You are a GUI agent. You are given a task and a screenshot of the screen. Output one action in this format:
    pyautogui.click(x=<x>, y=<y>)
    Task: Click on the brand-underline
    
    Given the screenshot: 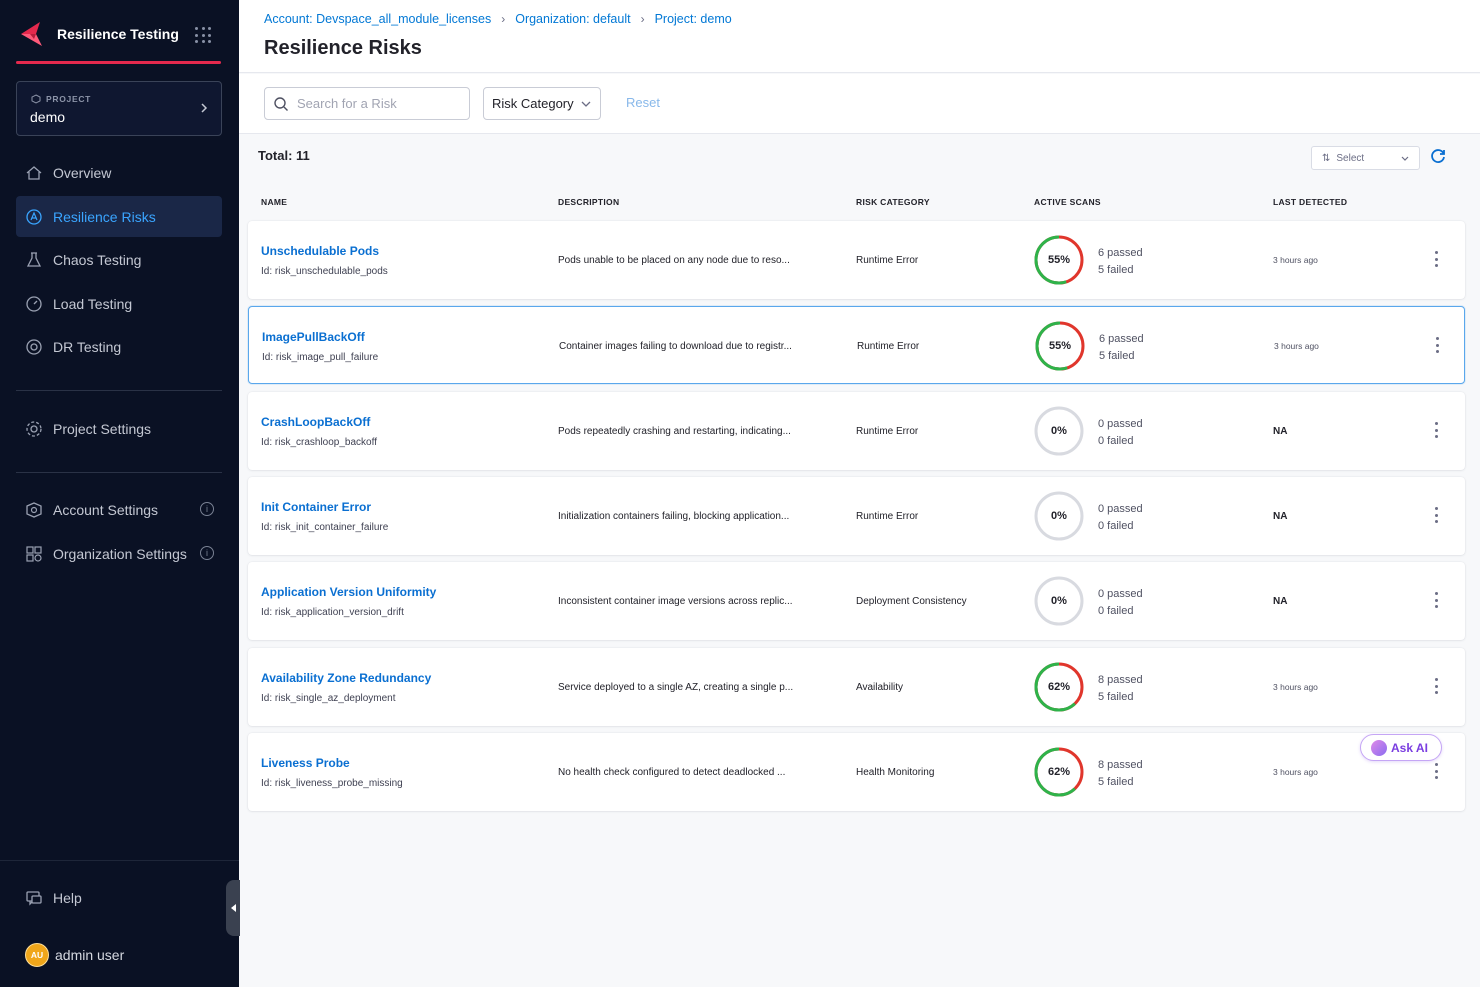 What is the action you would take?
    pyautogui.click(x=118, y=62)
    